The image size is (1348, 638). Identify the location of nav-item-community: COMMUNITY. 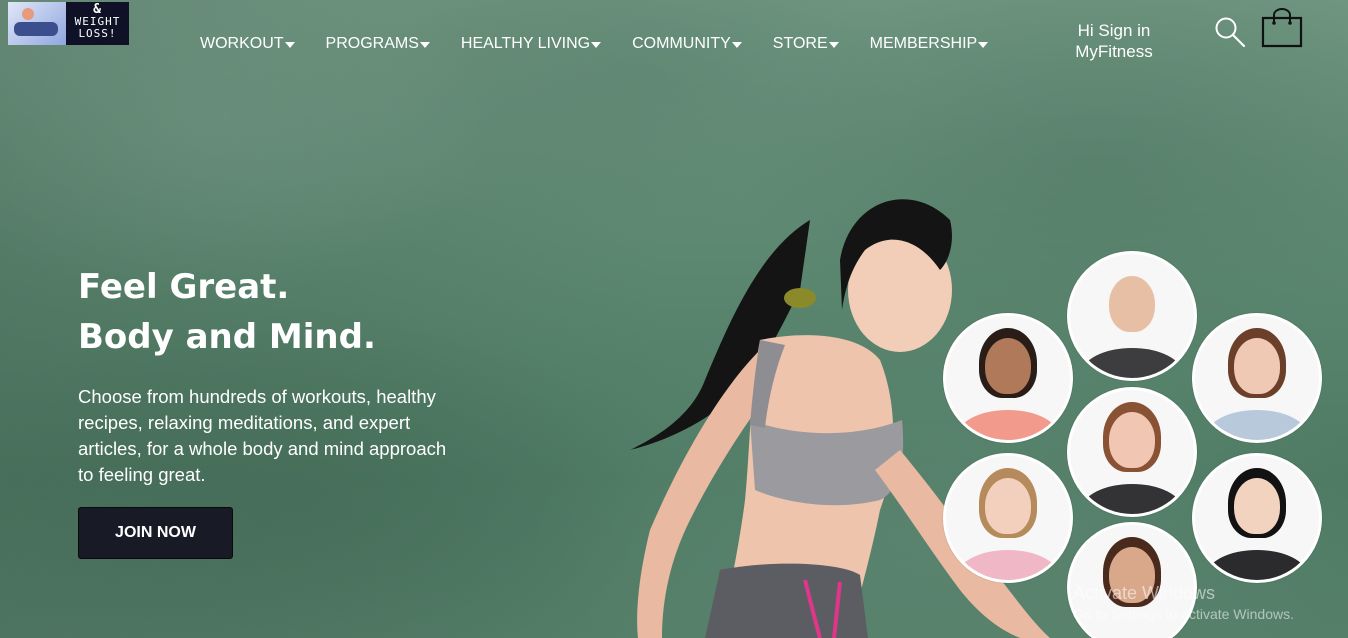
(687, 44).